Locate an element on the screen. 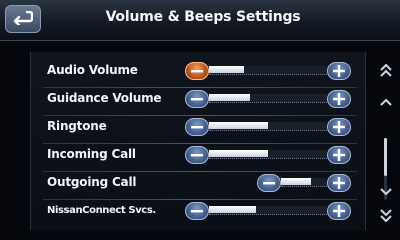 Image resolution: width=400 pixels, height=240 pixels. chevron-up-icon is located at coordinates (386, 100).